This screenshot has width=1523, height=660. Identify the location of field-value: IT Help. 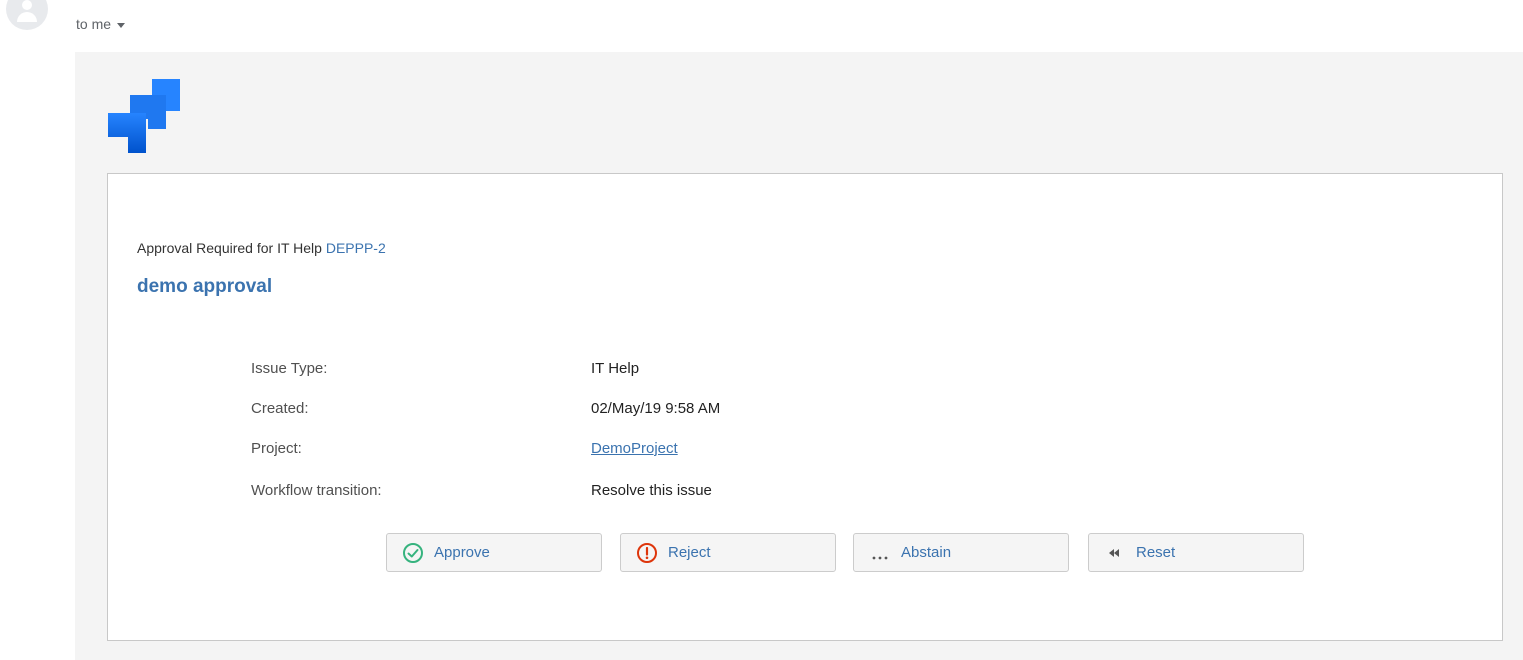
(615, 368).